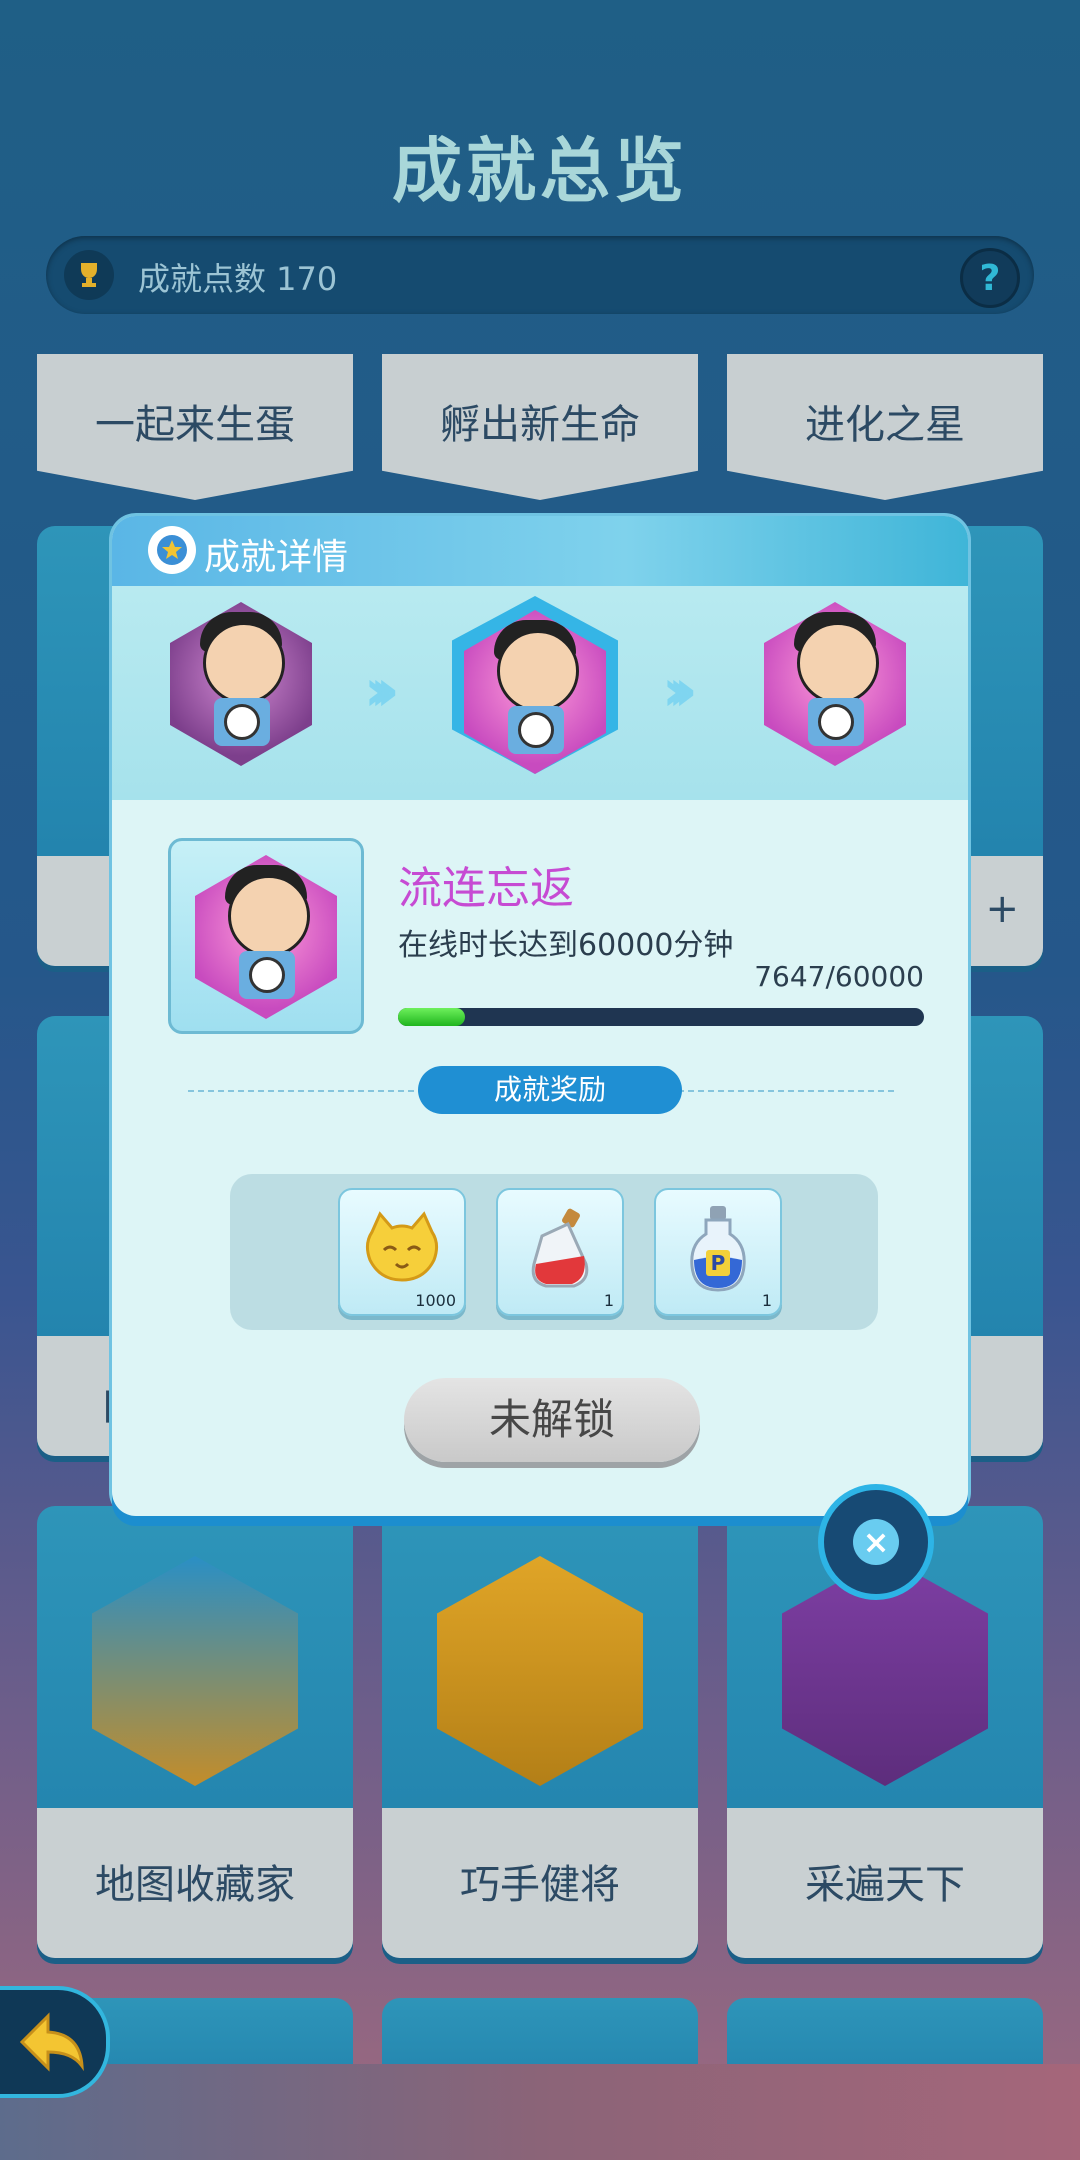 The width and height of the screenshot is (1080, 2160). I want to click on close-button: ×, so click(876, 1542).